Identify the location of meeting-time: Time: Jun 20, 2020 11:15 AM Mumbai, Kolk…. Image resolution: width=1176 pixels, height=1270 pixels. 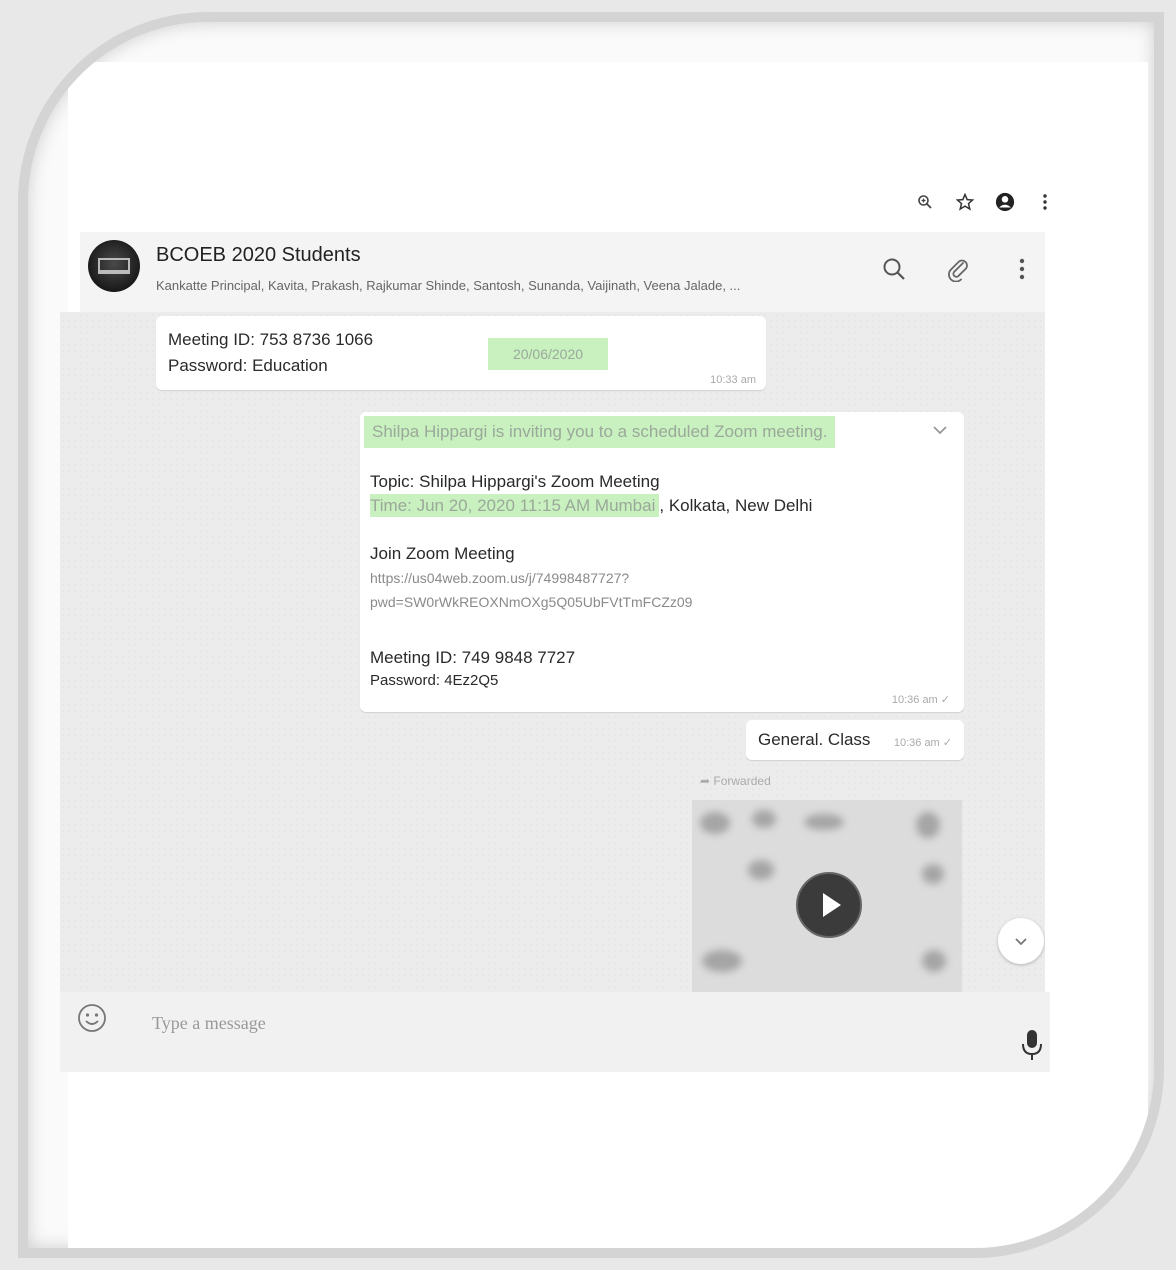
(591, 505).